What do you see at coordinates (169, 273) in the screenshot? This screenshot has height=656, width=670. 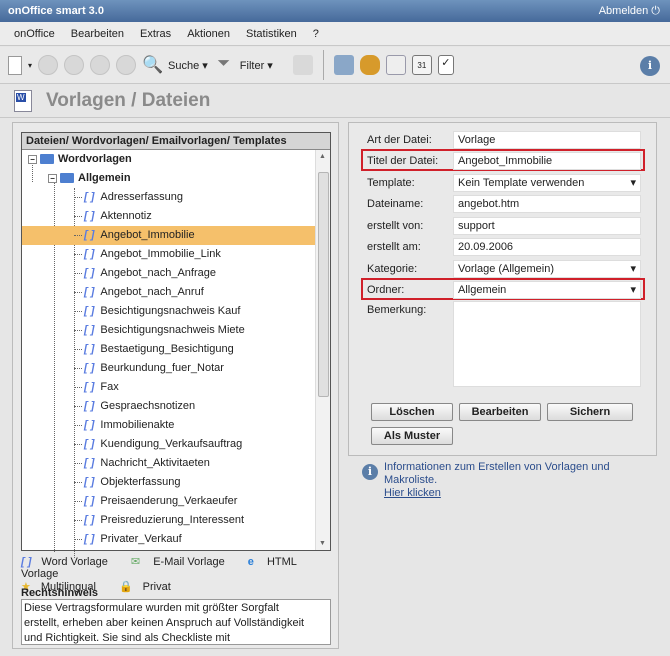 I see `tree-item: [ ] Angebot_nach_Anfrage` at bounding box center [169, 273].